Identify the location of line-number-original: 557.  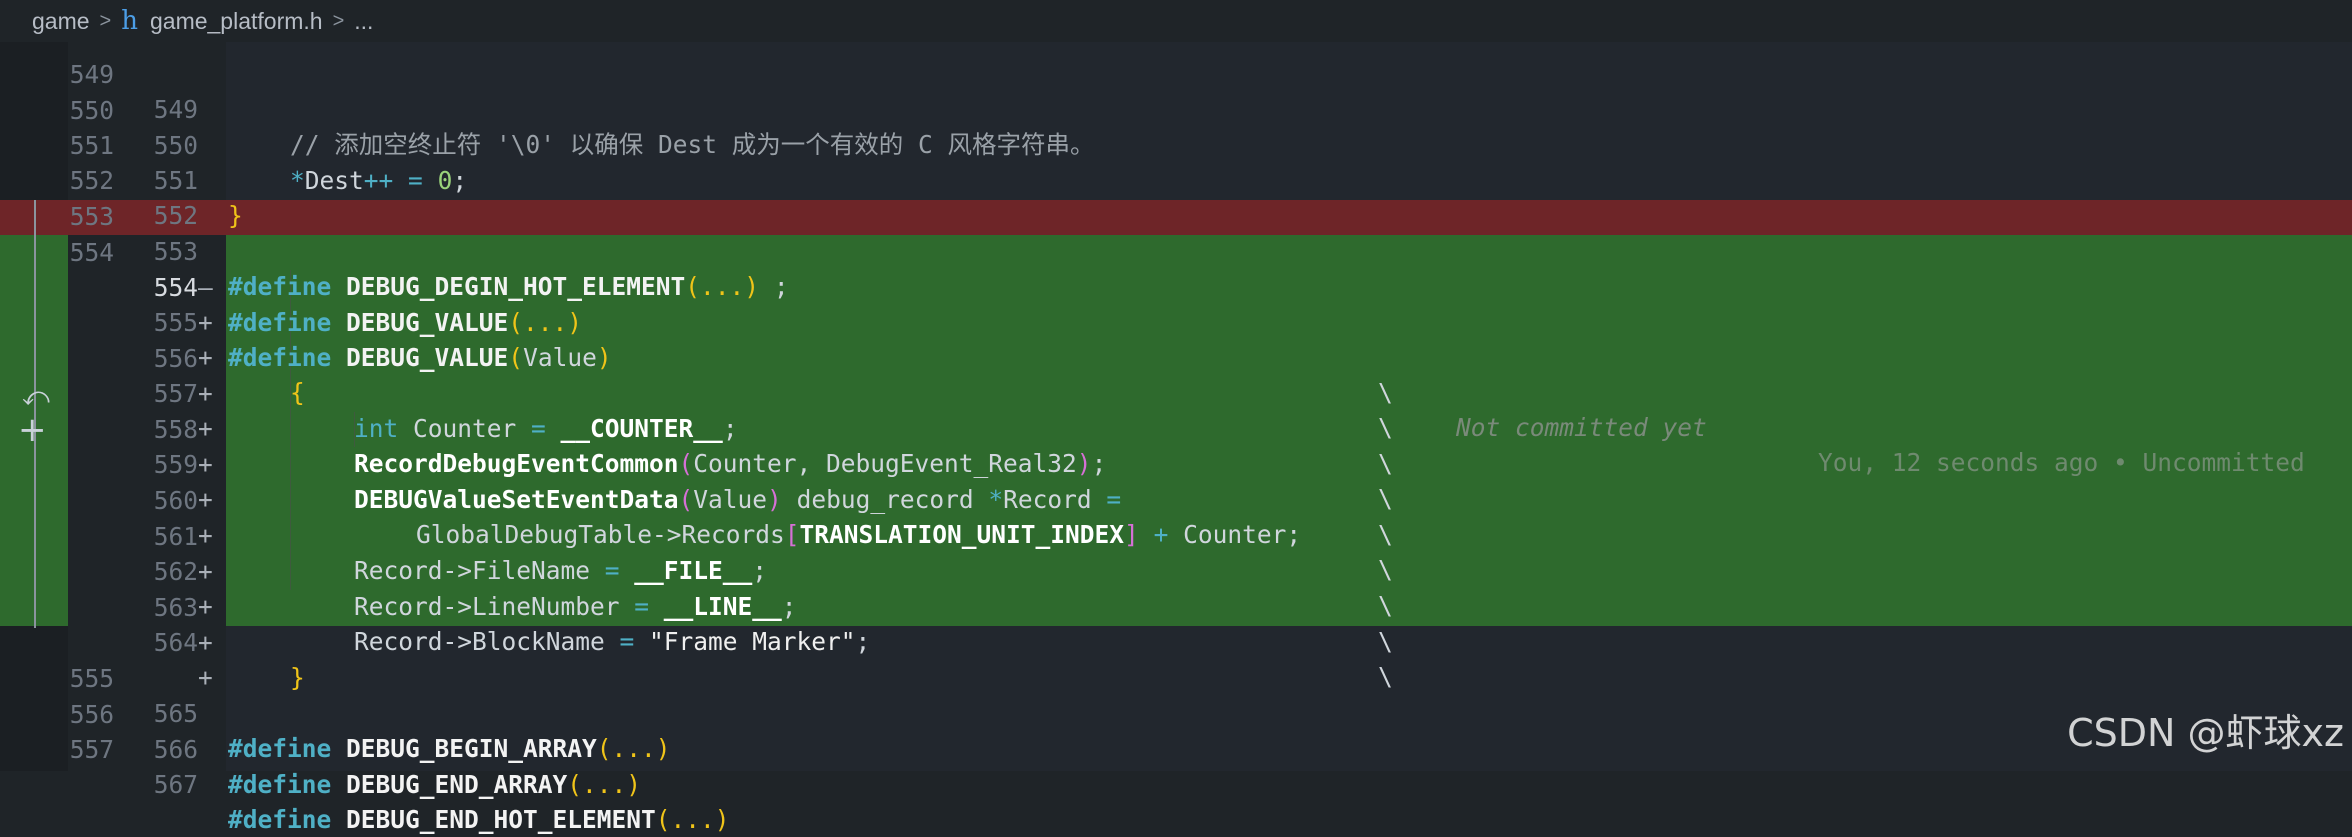
(91, 749).